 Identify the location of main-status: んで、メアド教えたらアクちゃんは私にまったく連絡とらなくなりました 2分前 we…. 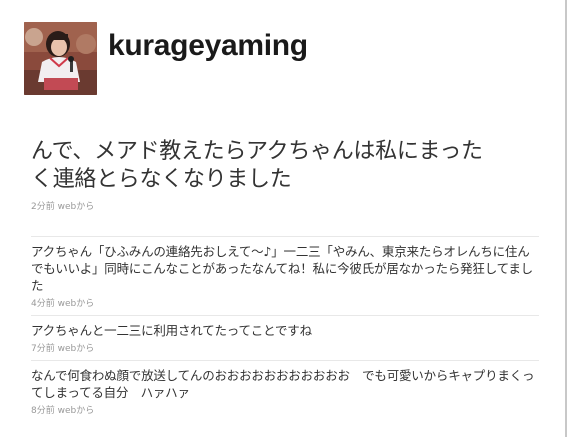
(266, 175).